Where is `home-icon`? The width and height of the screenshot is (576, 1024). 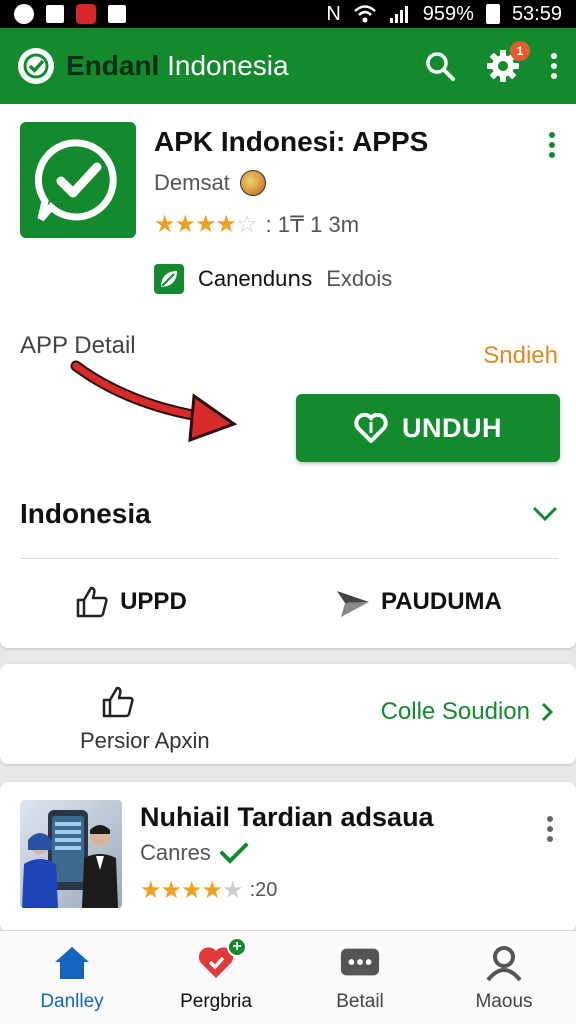
home-icon is located at coordinates (72, 963).